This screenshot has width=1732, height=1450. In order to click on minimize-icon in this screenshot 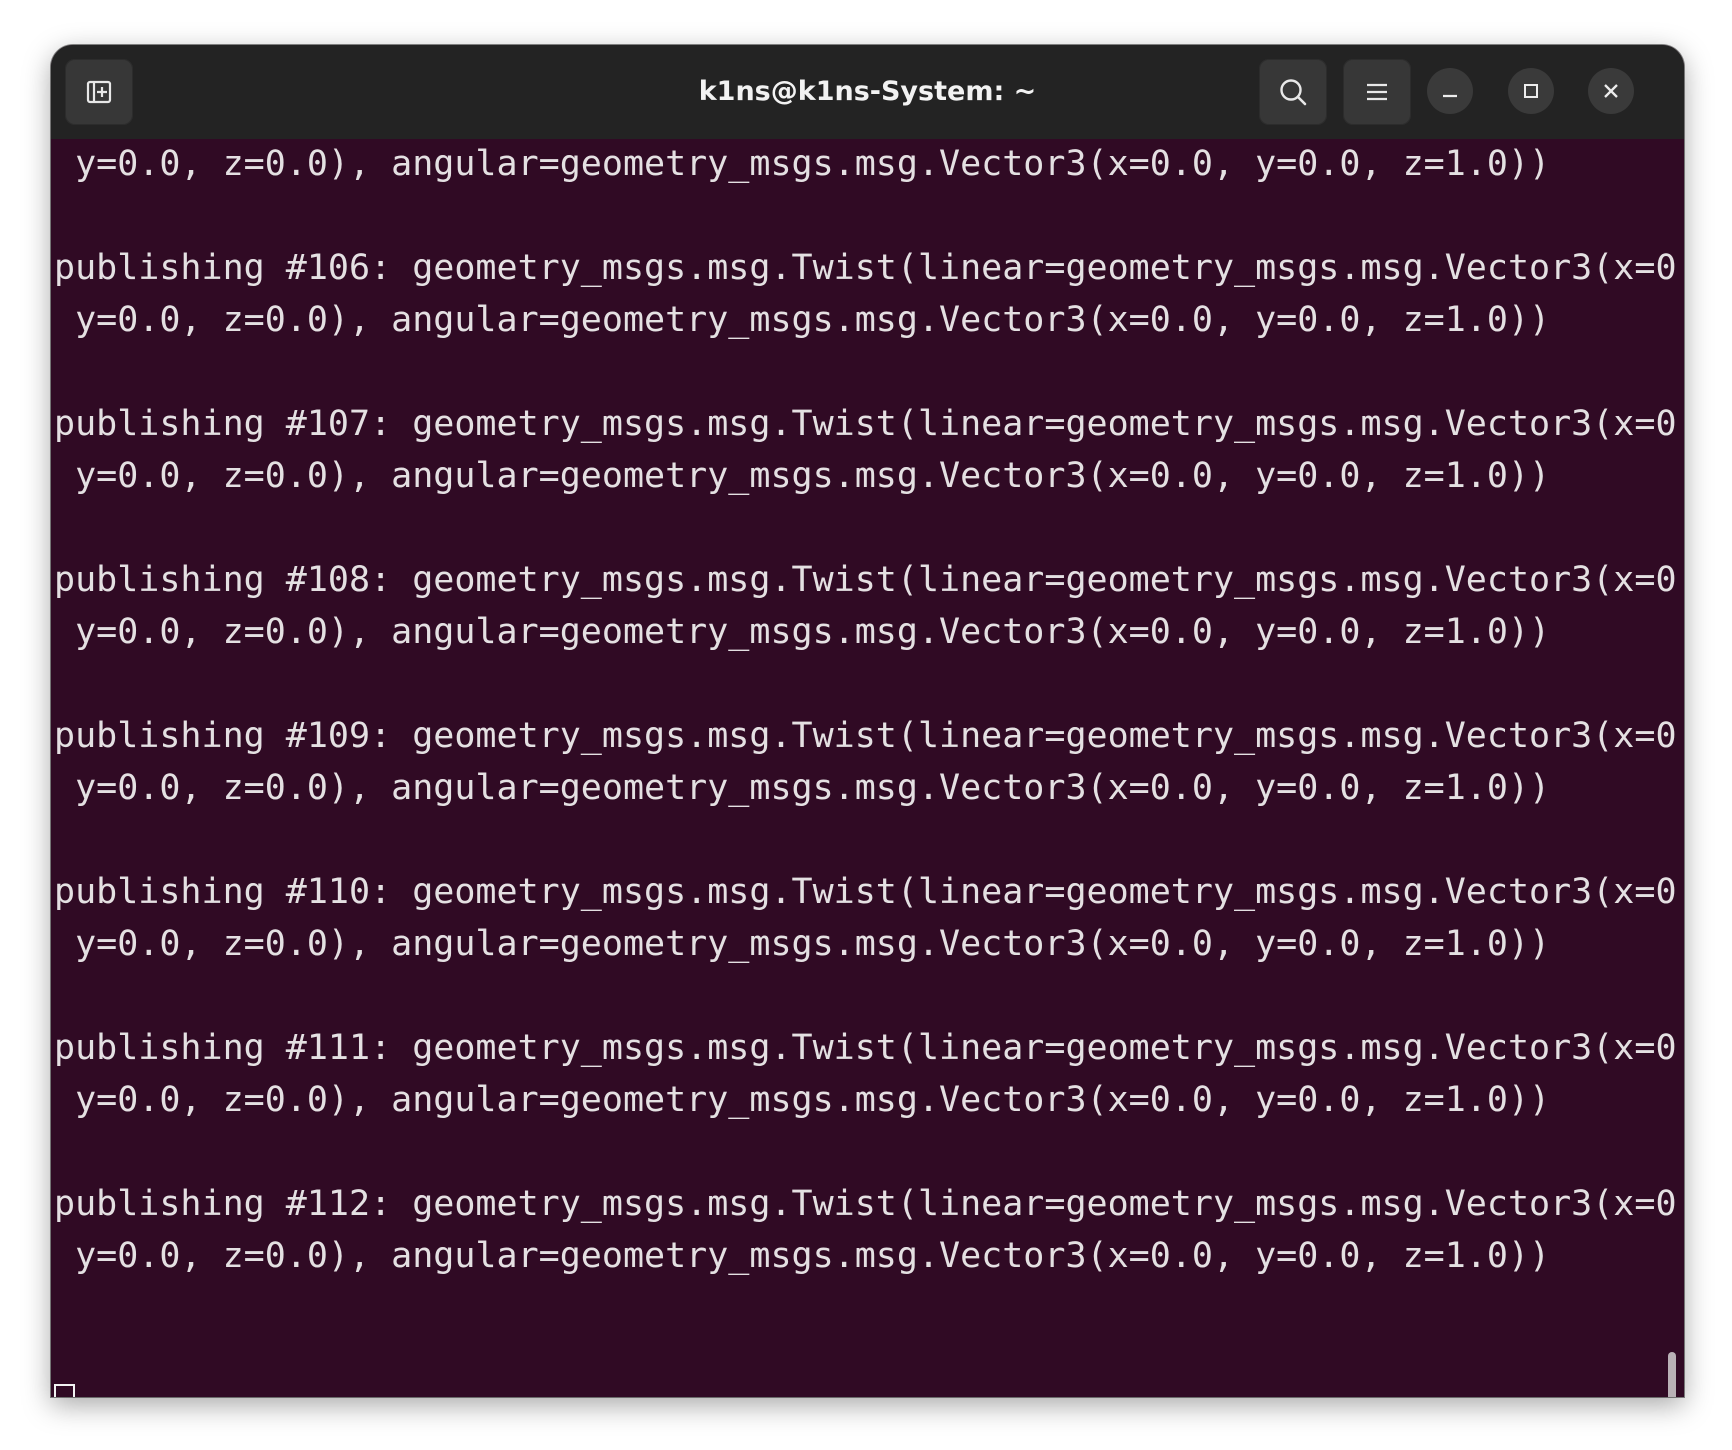, I will do `click(1450, 96)`.